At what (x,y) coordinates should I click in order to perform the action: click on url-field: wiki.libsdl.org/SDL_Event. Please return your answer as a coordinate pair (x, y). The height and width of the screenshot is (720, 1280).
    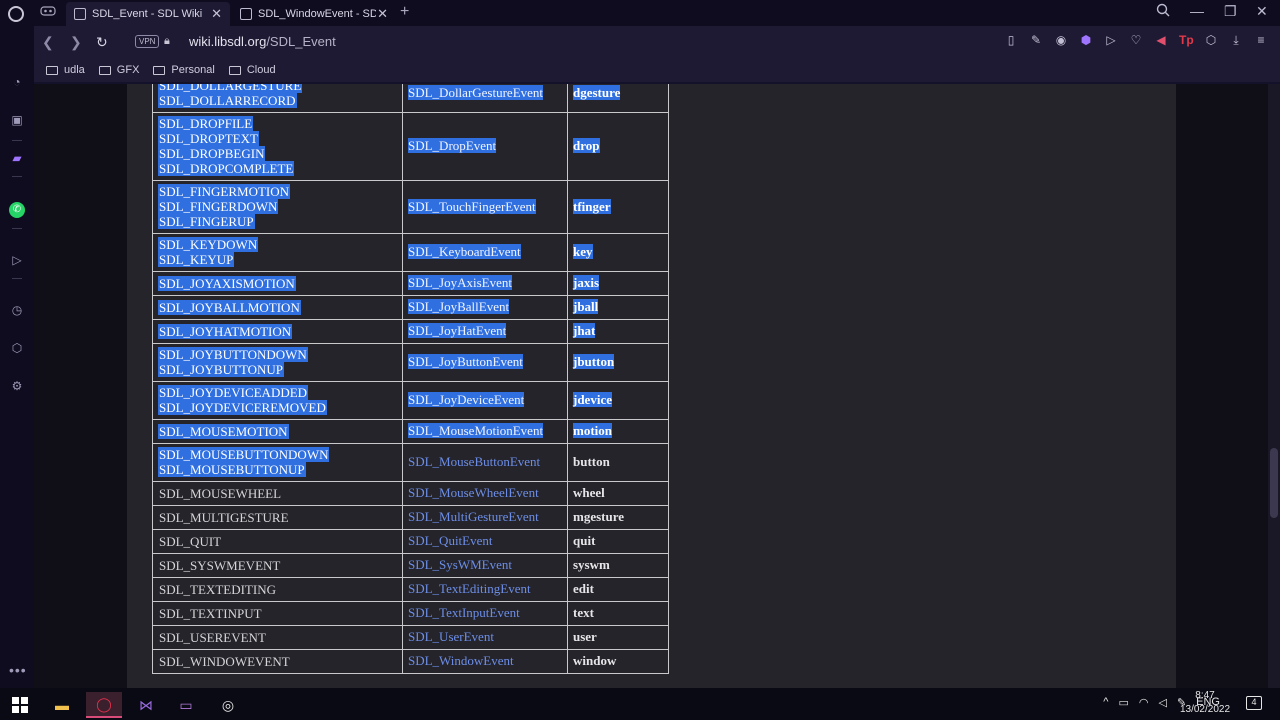
    Looking at the image, I should click on (262, 41).